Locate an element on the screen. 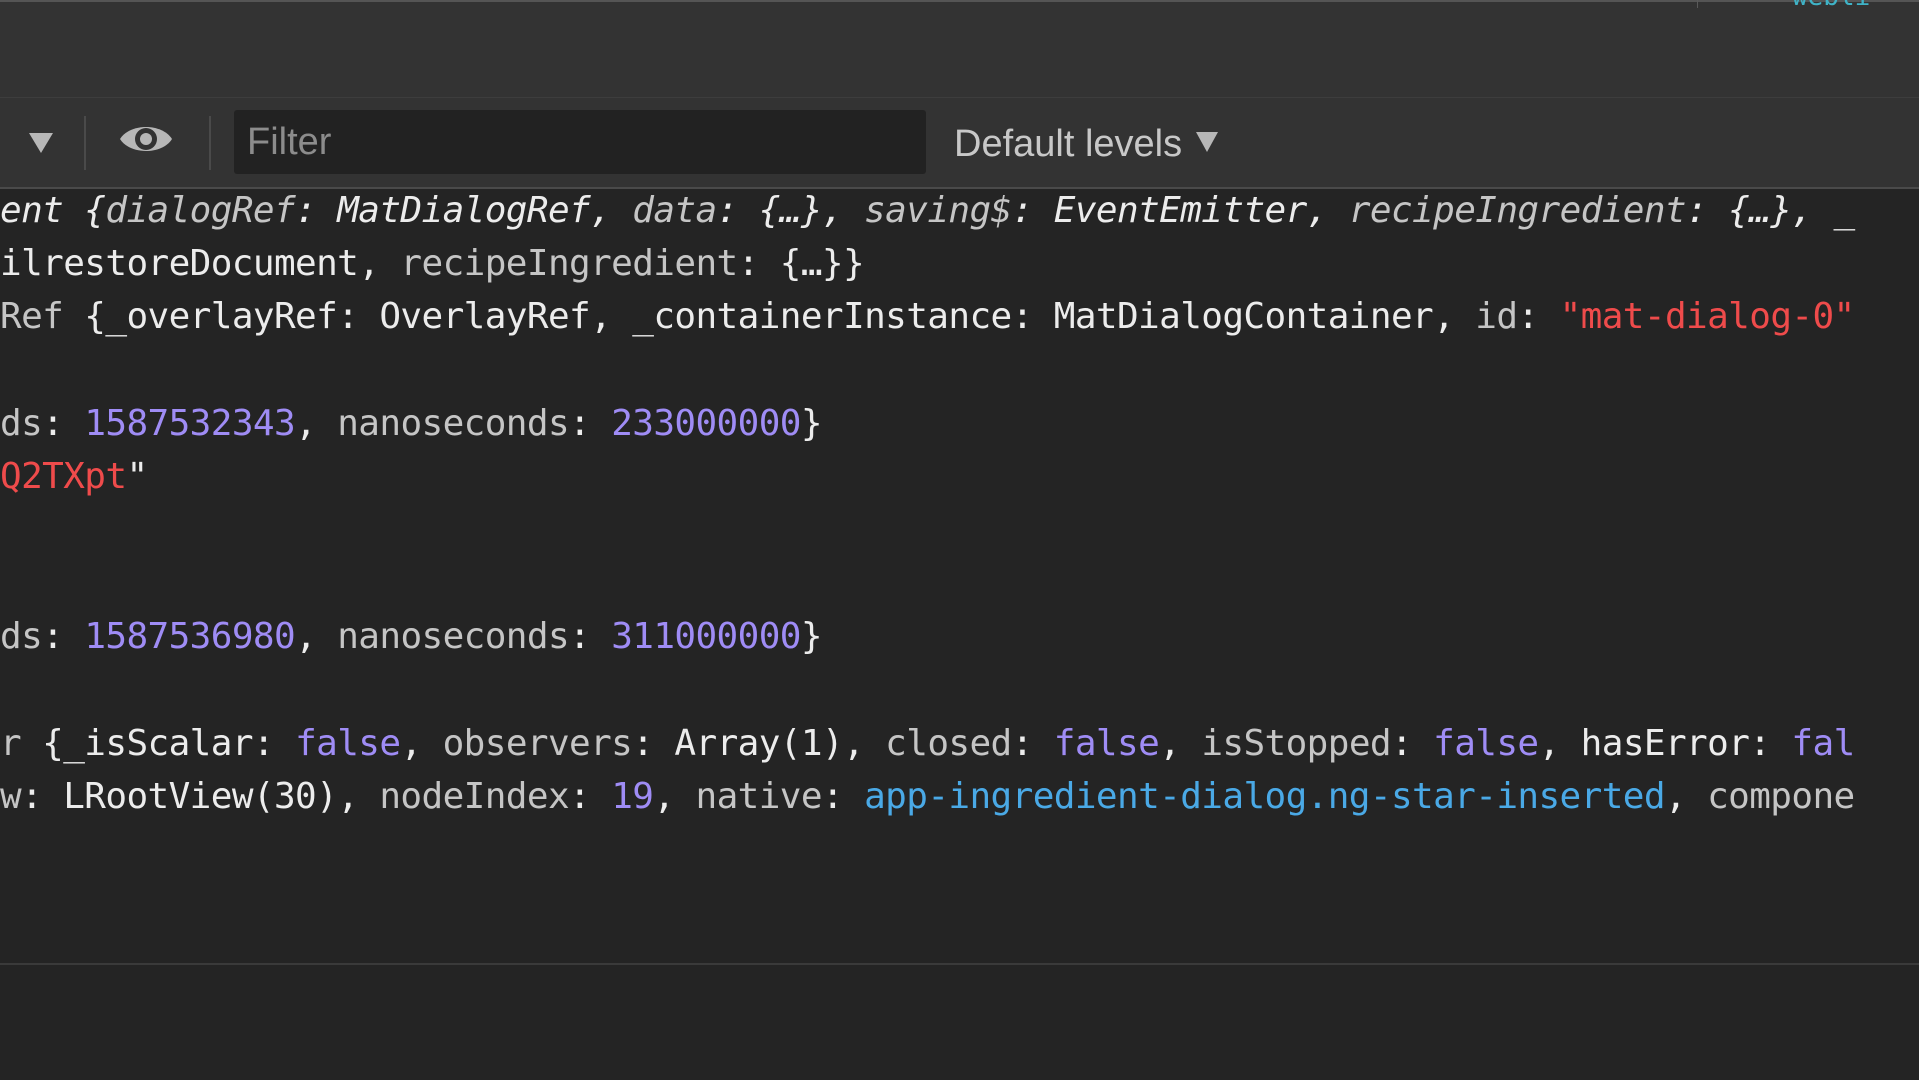  console-line: ds: 1587536980, nanoseconds: 311000000} is located at coordinates (411, 637).